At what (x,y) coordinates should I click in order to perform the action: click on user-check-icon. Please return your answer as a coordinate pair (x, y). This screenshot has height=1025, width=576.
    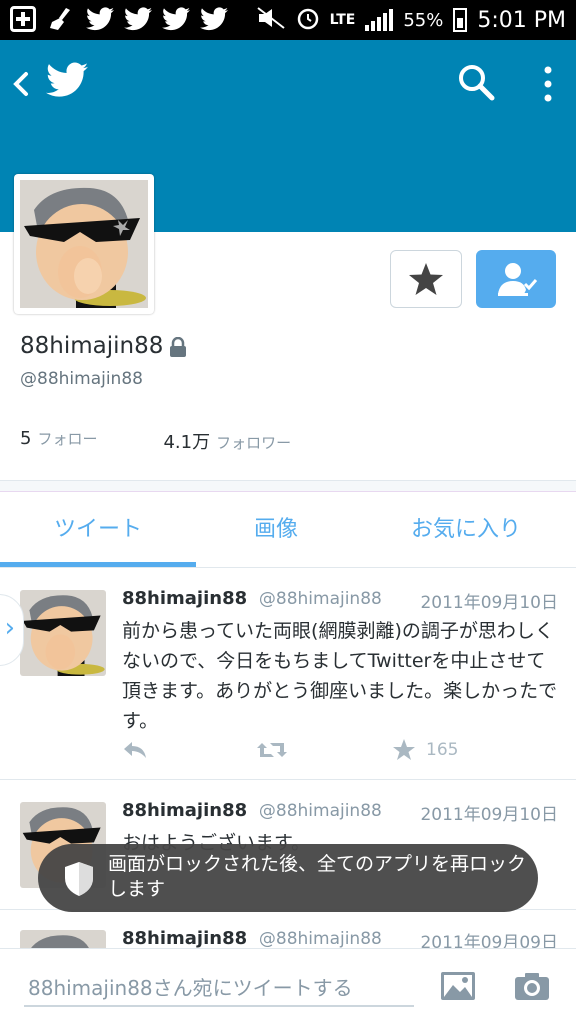
    Looking at the image, I should click on (518, 279).